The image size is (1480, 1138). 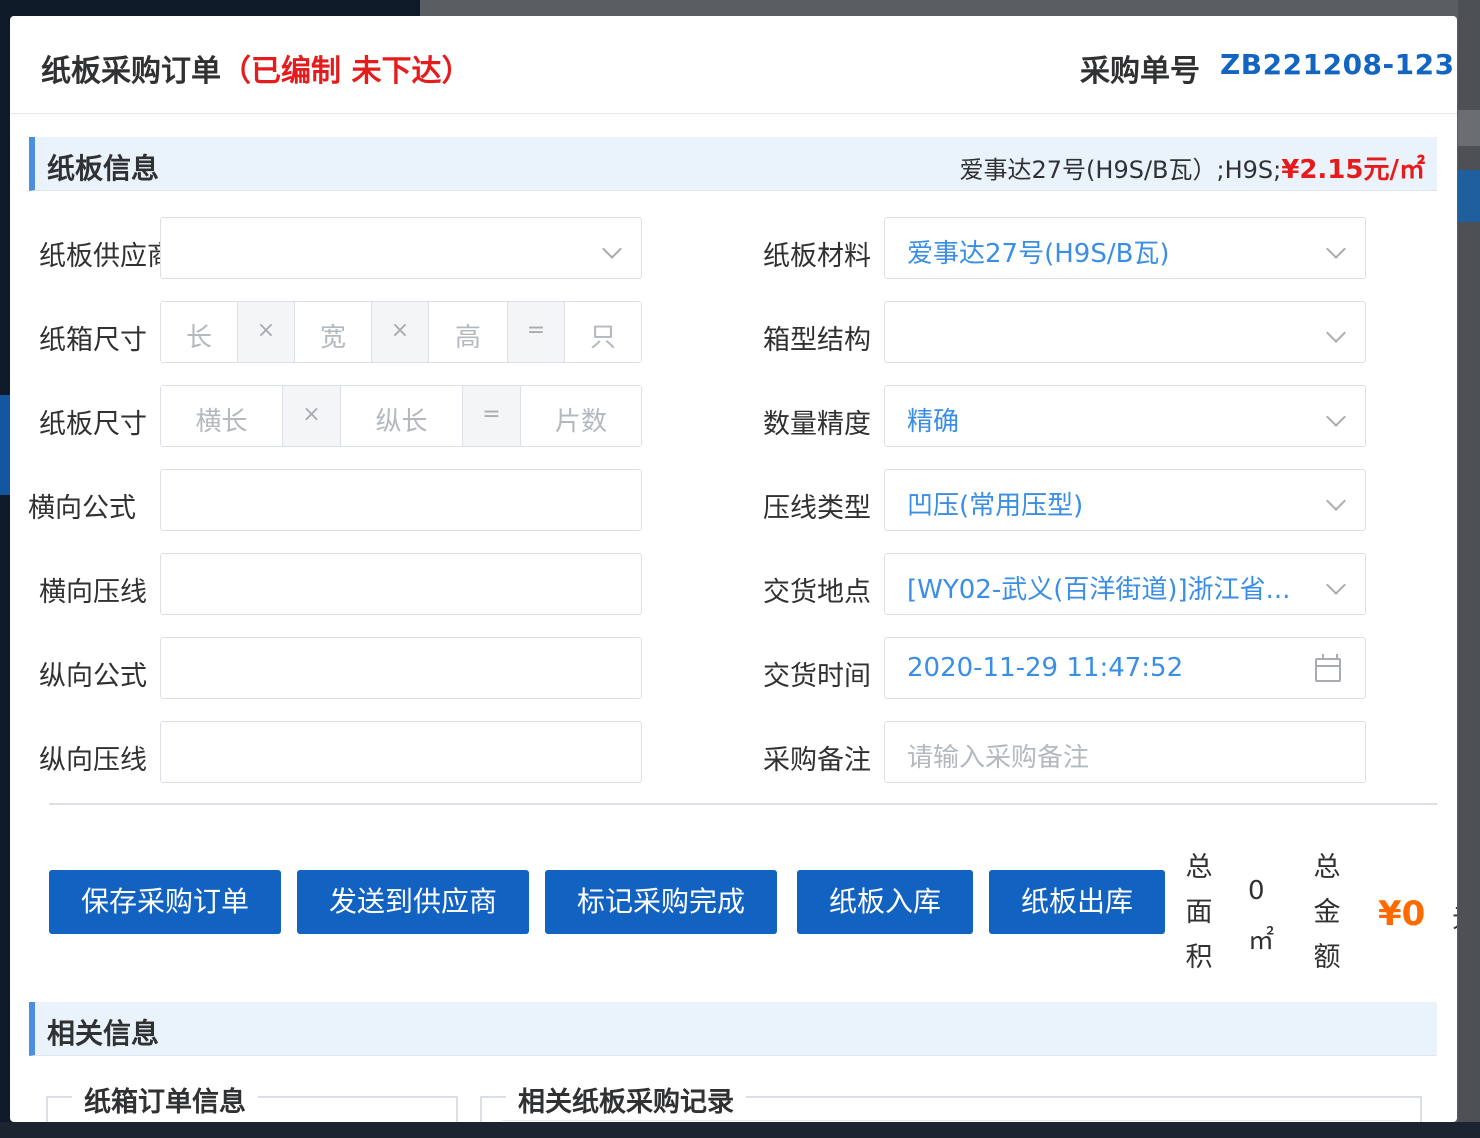 I want to click on save-order-button: 保存采购订单, so click(x=165, y=902).